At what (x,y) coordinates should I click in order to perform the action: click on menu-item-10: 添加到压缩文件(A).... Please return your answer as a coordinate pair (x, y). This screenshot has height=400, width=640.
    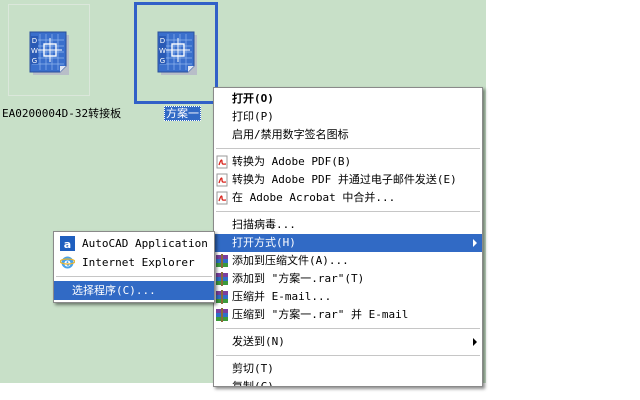
    Looking at the image, I should click on (348, 261).